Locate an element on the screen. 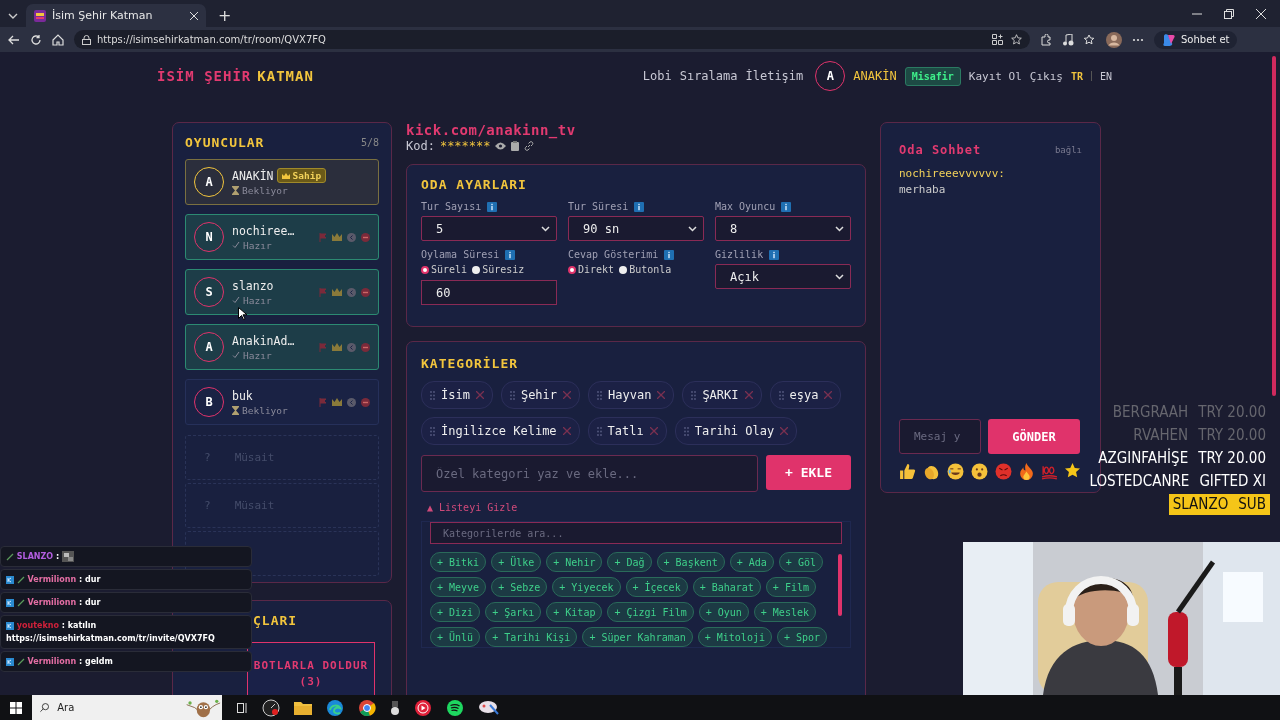 The width and height of the screenshot is (1280, 720). suggestion-chip: + Mitoloji is located at coordinates (734, 637).